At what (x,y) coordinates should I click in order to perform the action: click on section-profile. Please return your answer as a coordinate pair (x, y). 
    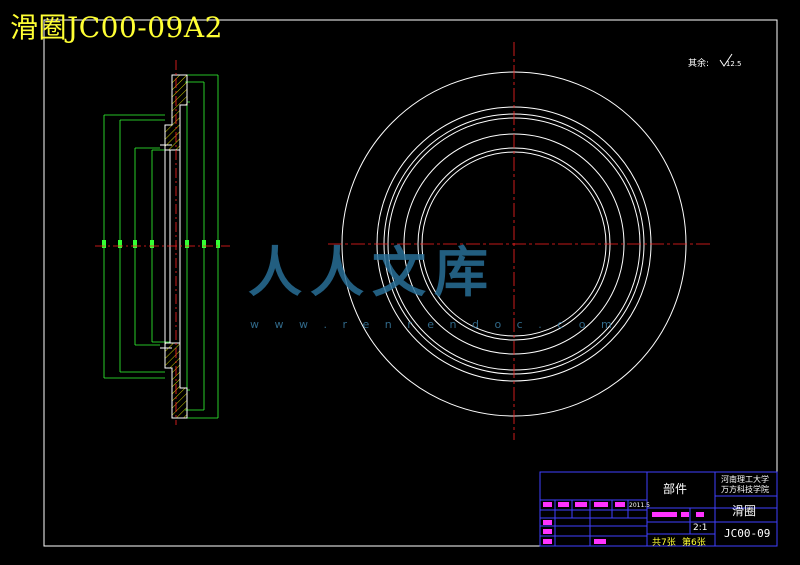
    Looking at the image, I should click on (174, 246).